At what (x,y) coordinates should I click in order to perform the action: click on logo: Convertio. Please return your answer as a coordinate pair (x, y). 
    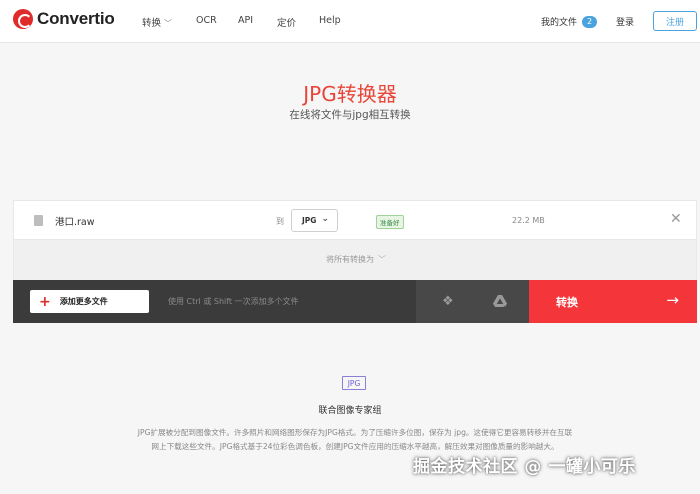
    Looking at the image, I should click on (64, 19).